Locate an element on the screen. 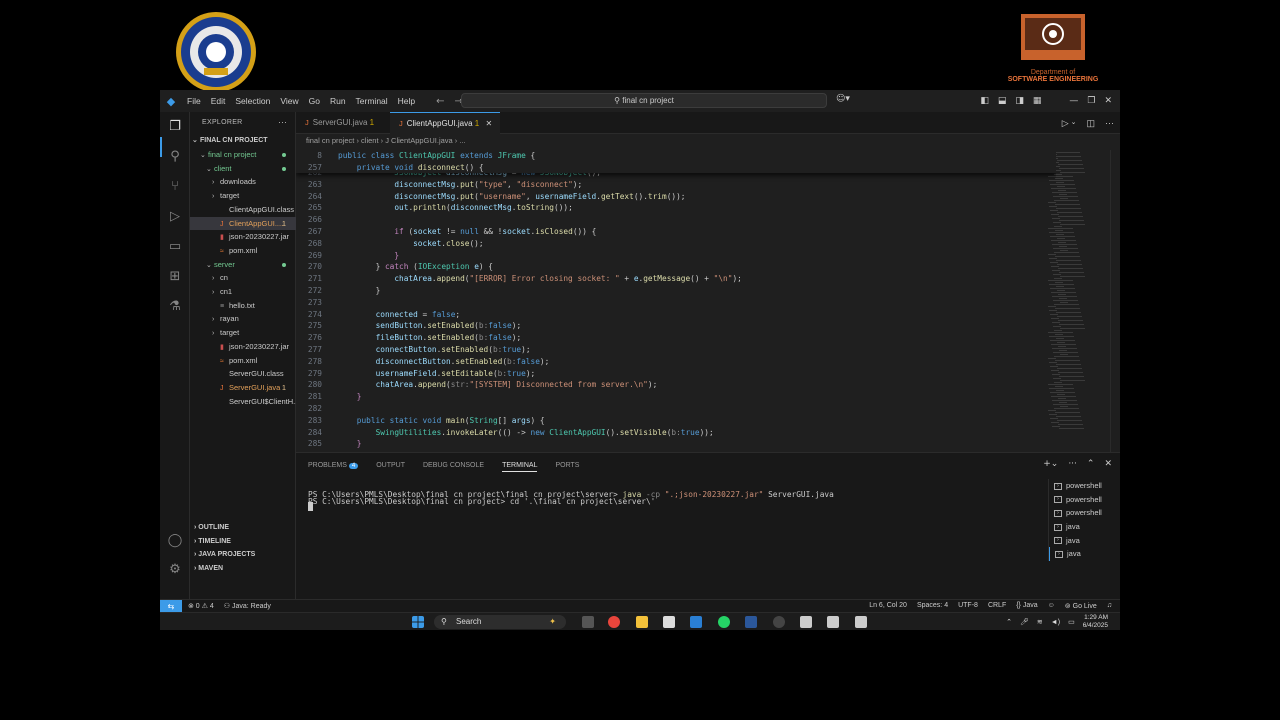 The image size is (1280, 720). language-mode: {} Java is located at coordinates (1026, 606).